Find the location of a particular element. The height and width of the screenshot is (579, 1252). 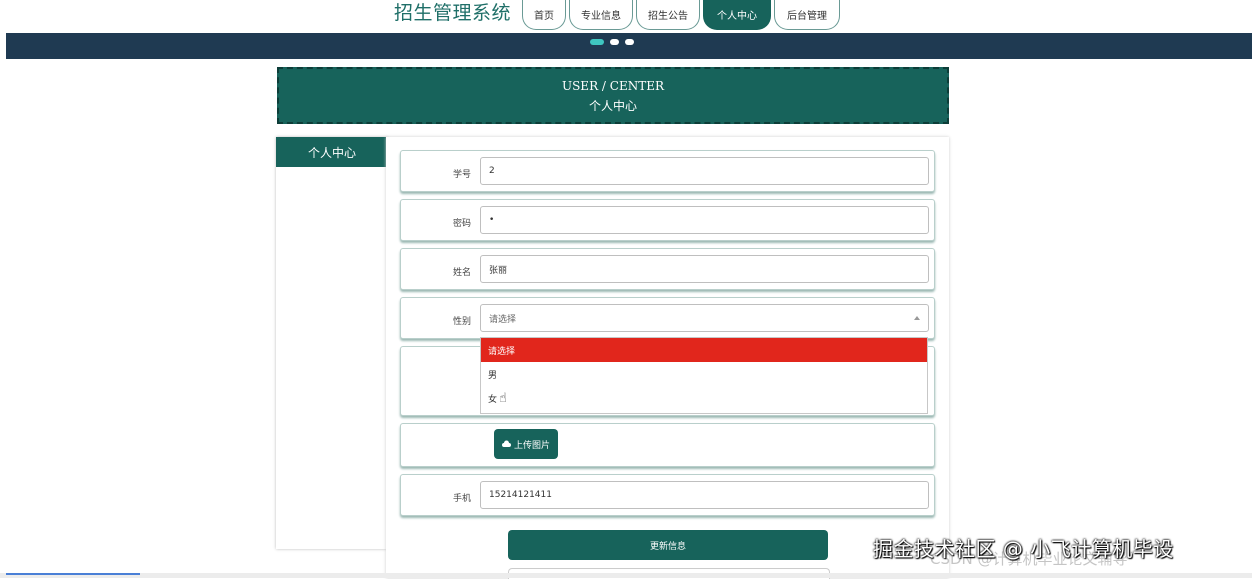

password-label: 密码 is located at coordinates (461, 224).